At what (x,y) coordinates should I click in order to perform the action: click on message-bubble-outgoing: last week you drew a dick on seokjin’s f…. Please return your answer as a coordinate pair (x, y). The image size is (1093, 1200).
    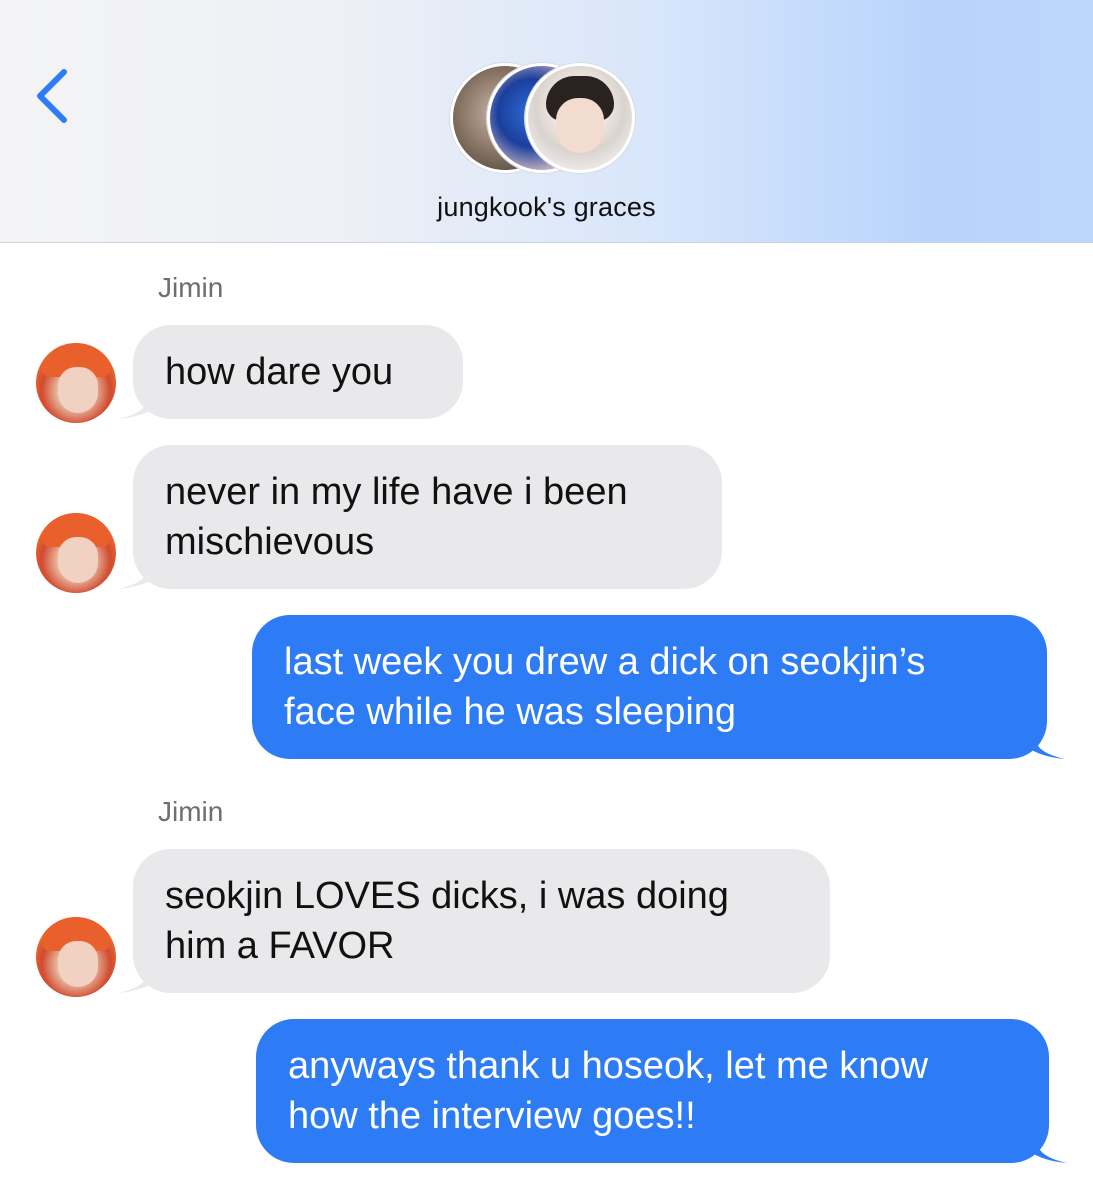
    Looking at the image, I should click on (649, 687).